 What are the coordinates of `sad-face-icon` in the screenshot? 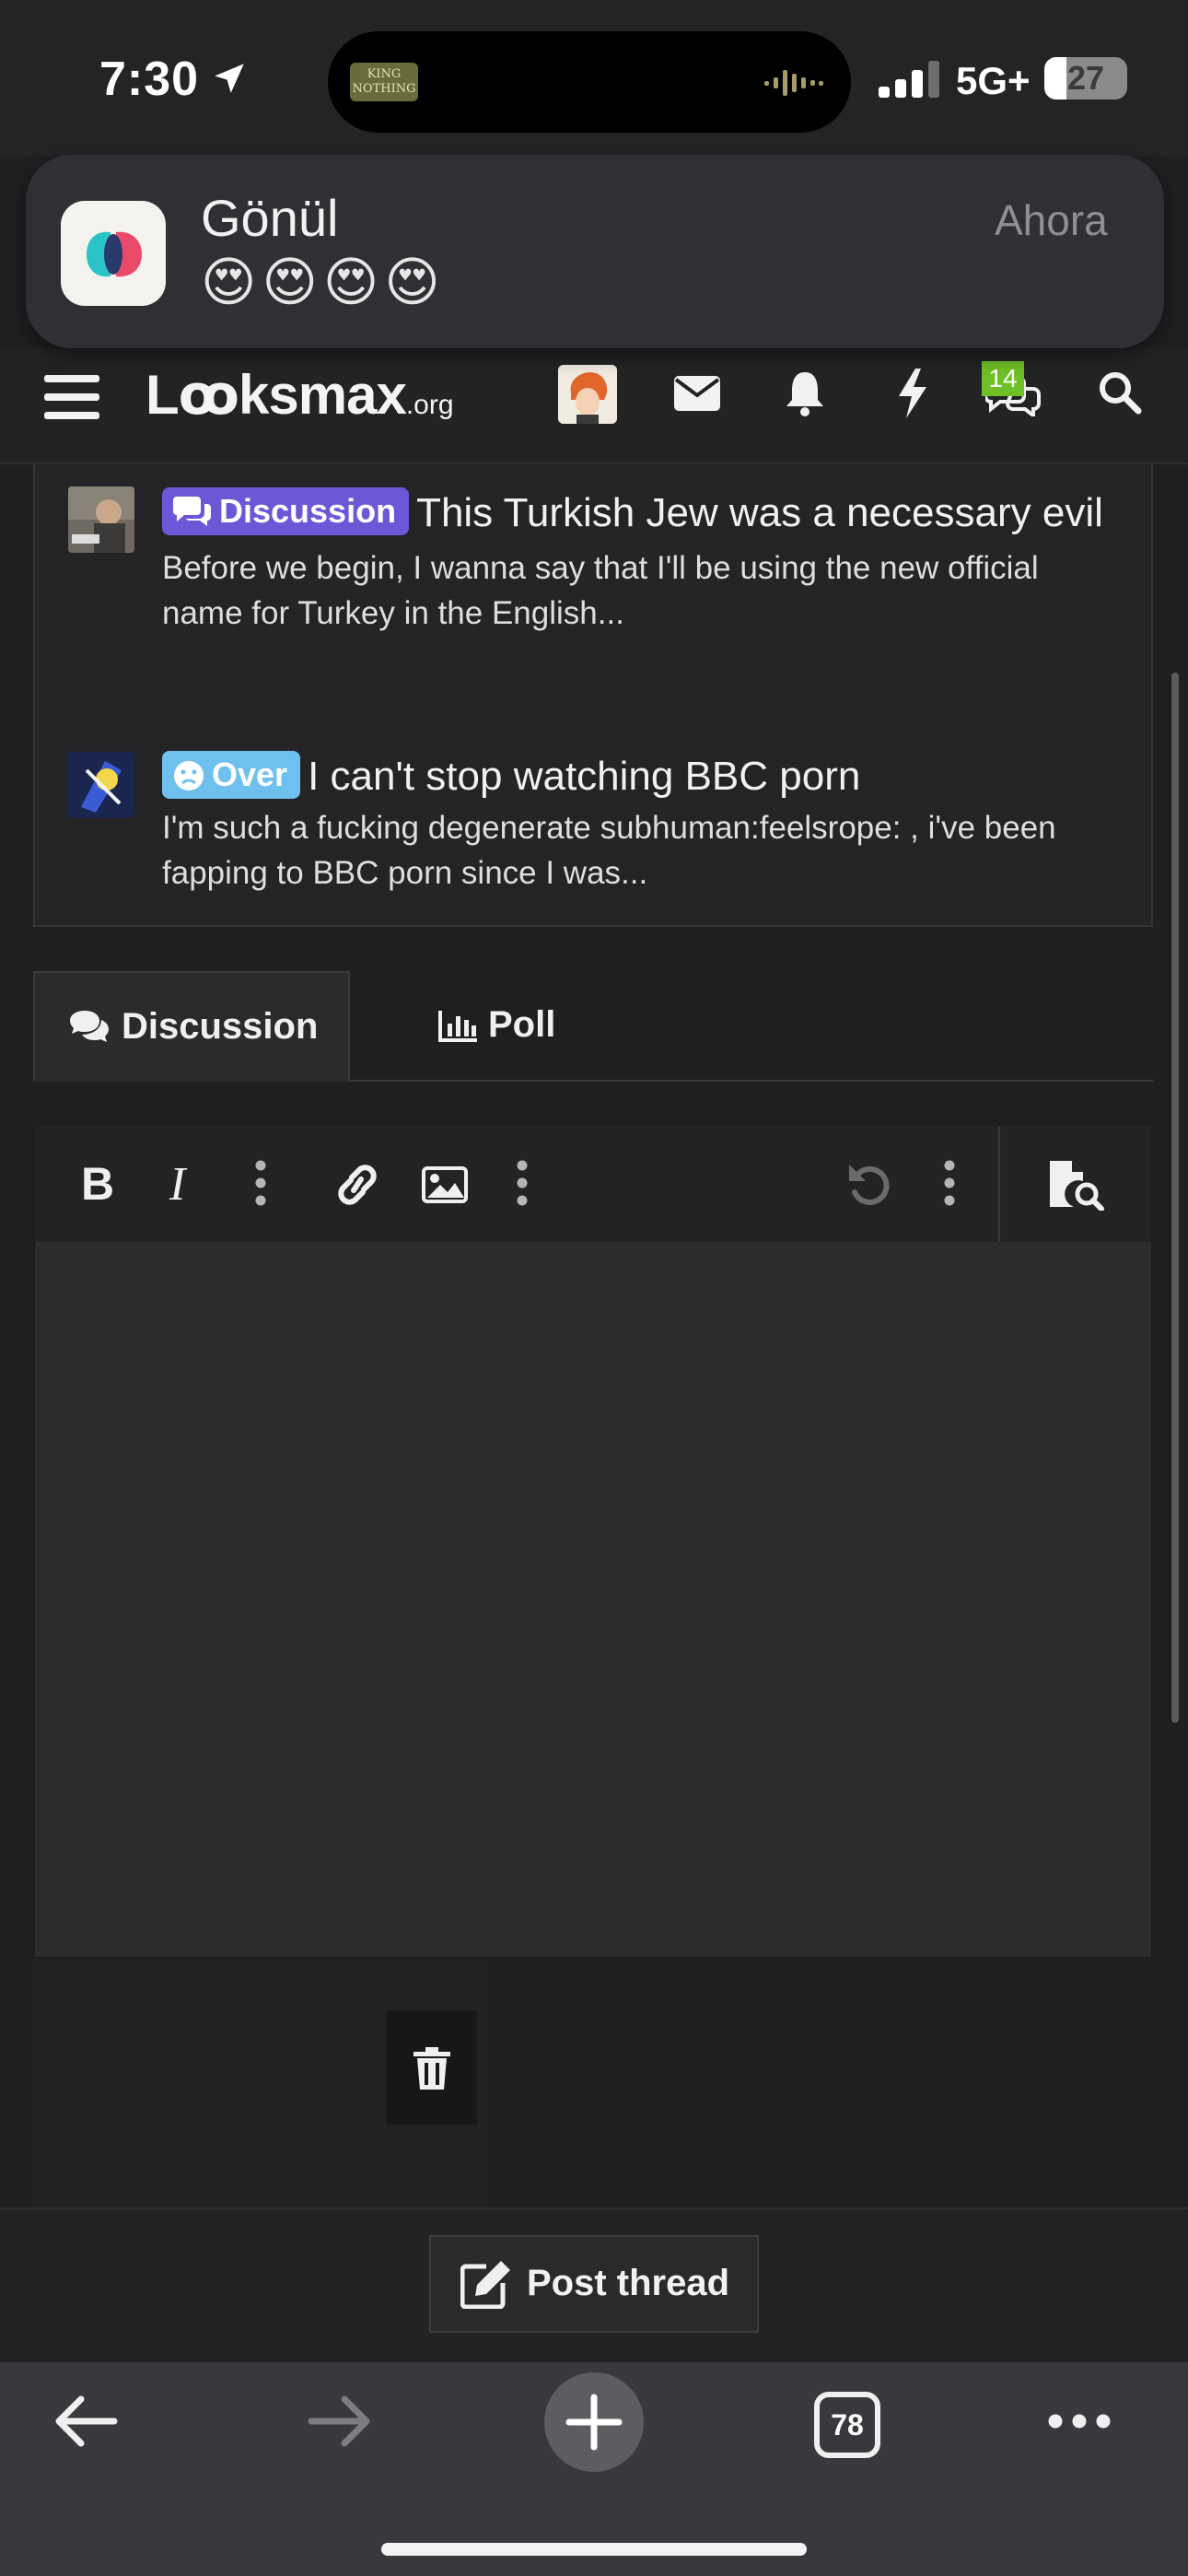 It's located at (189, 775).